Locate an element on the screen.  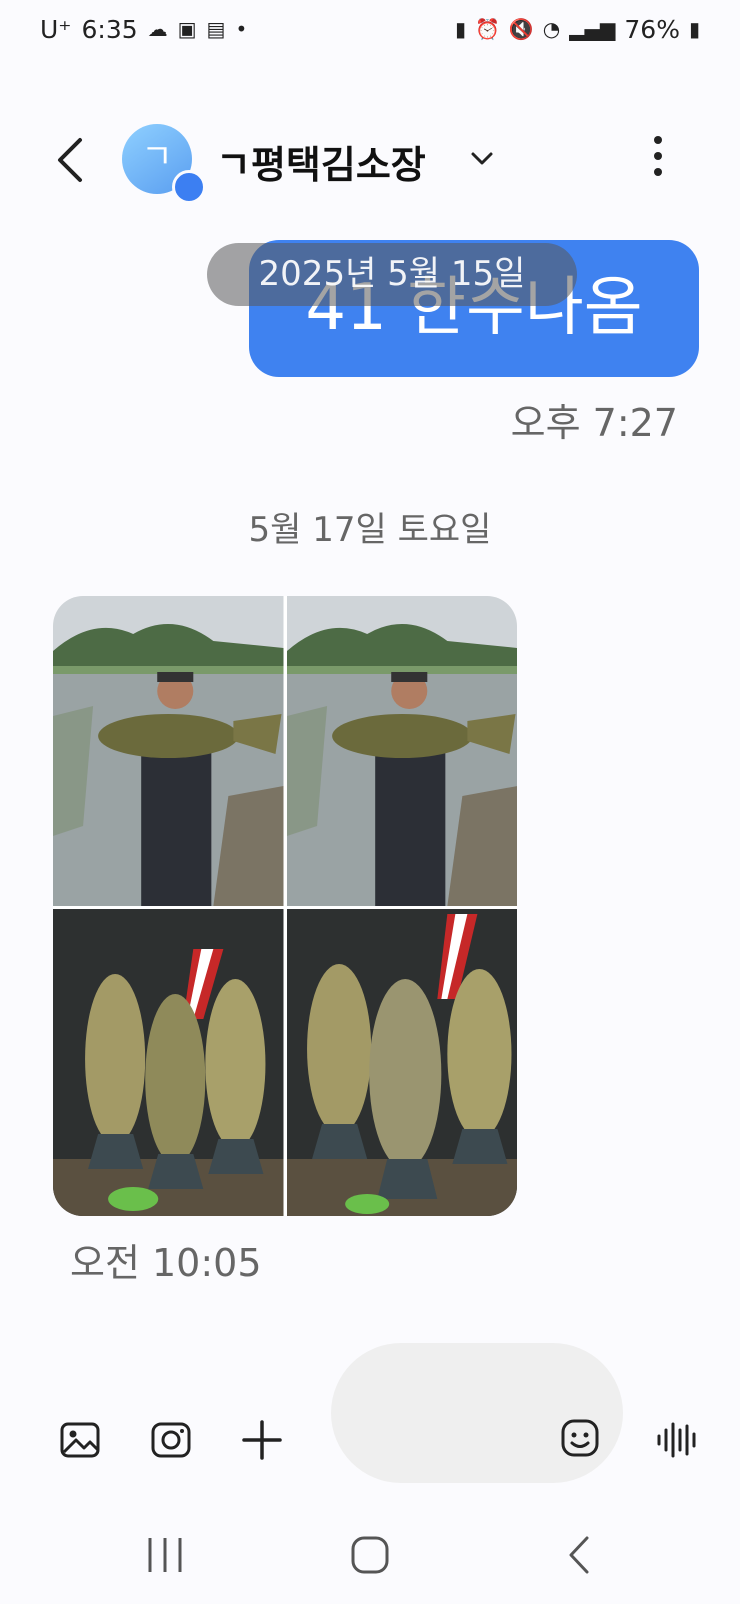
message-time: 오후 7:27 is located at coordinates (594, 423).